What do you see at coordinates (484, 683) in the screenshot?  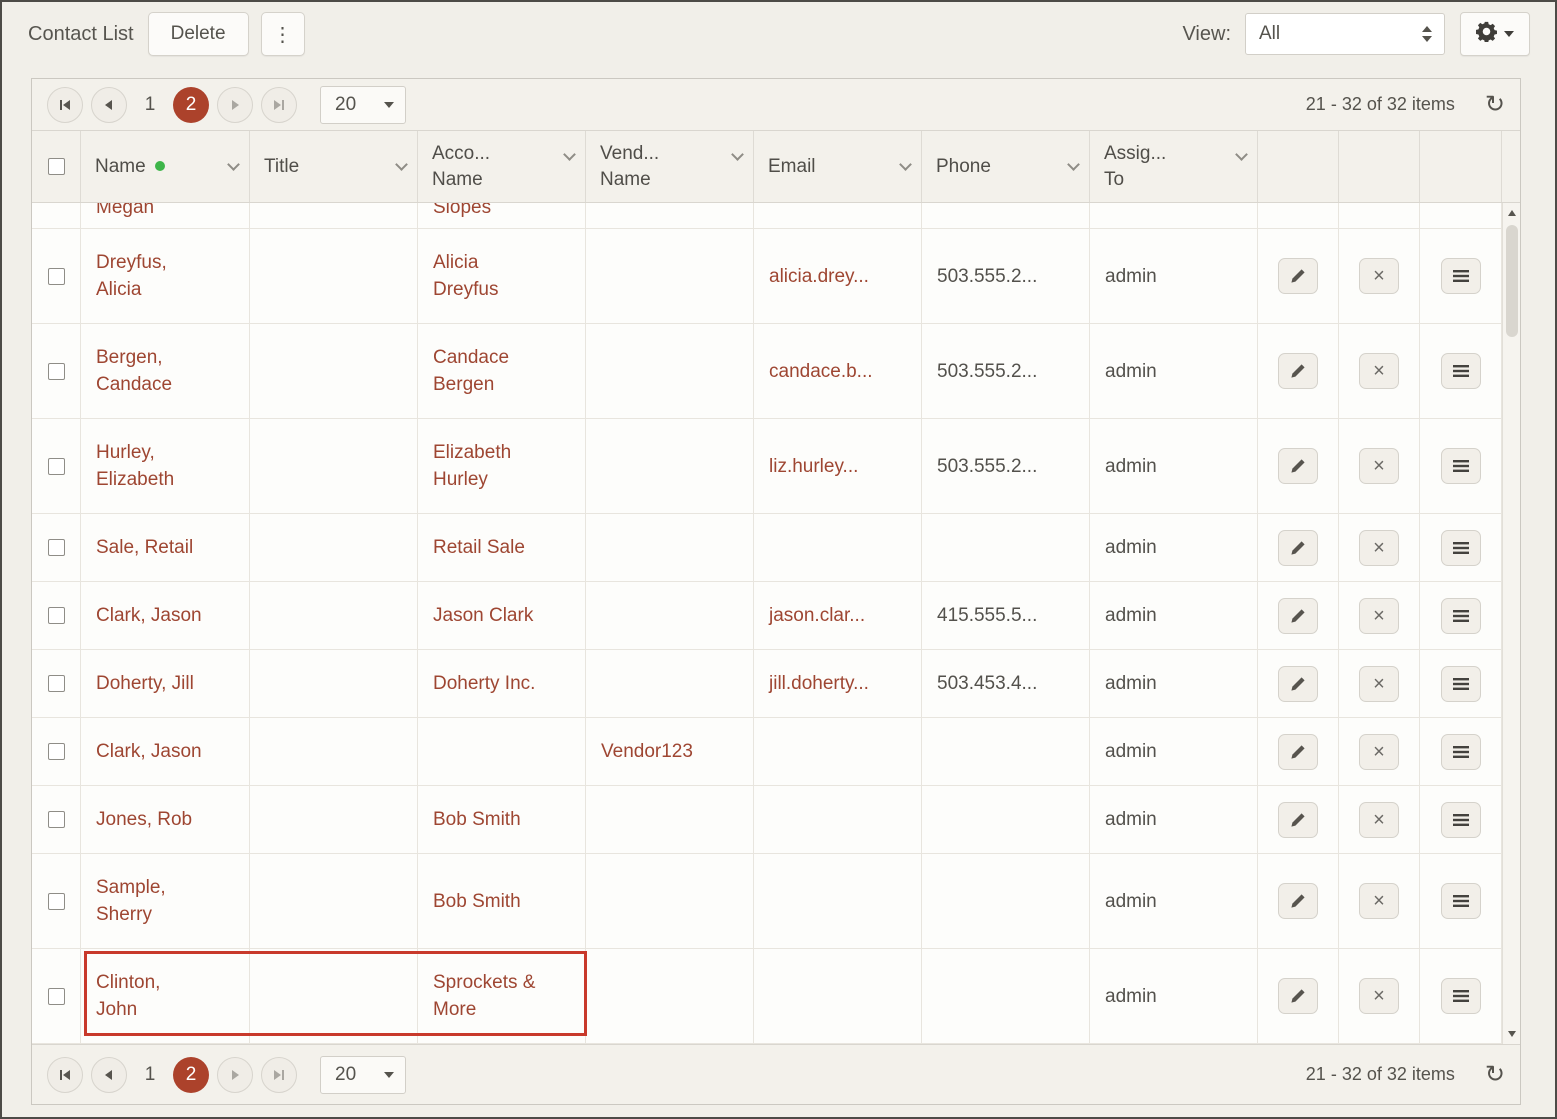 I see `account-name-link: Doherty Inc.` at bounding box center [484, 683].